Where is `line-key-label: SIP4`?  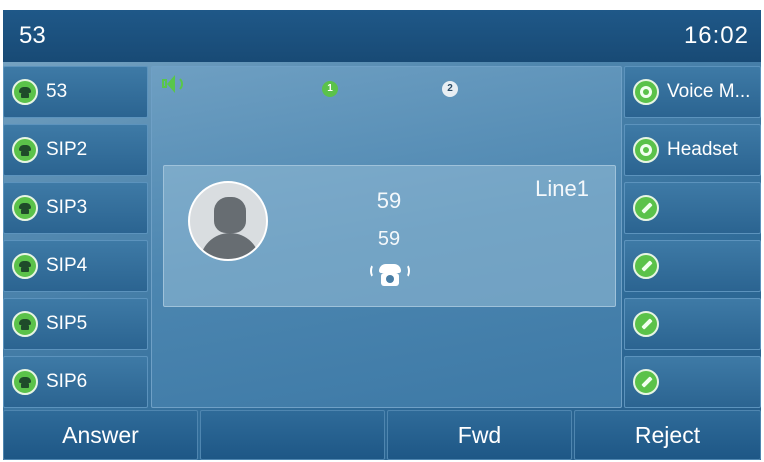
line-key-label: SIP4 is located at coordinates (67, 265).